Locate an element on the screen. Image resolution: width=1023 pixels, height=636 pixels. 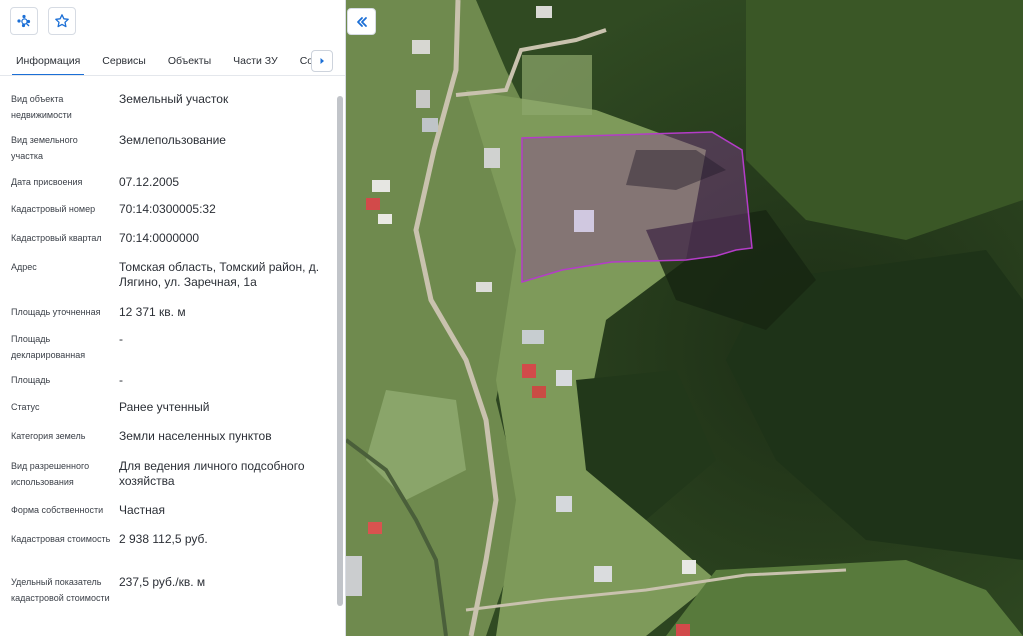
field-value: Земли населенных пунктов is located at coordinates (195, 436).